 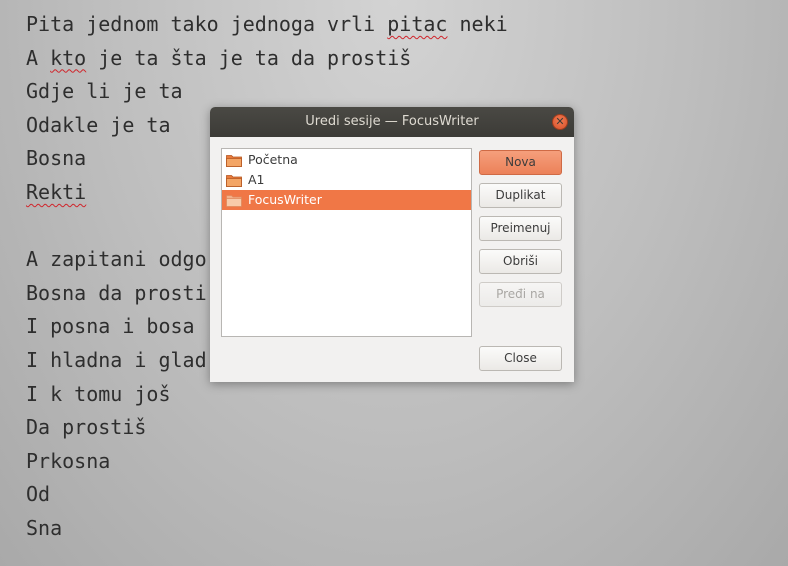 I want to click on session-label: A1, so click(x=256, y=179).